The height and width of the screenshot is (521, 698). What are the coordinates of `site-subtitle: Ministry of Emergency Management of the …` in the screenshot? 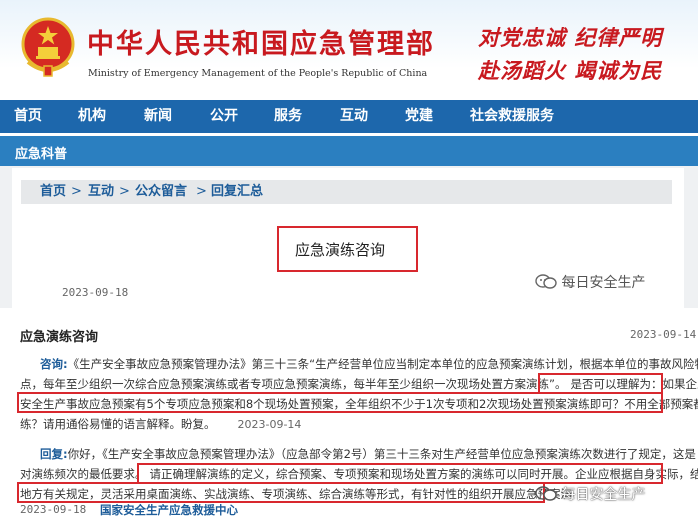 It's located at (258, 73).